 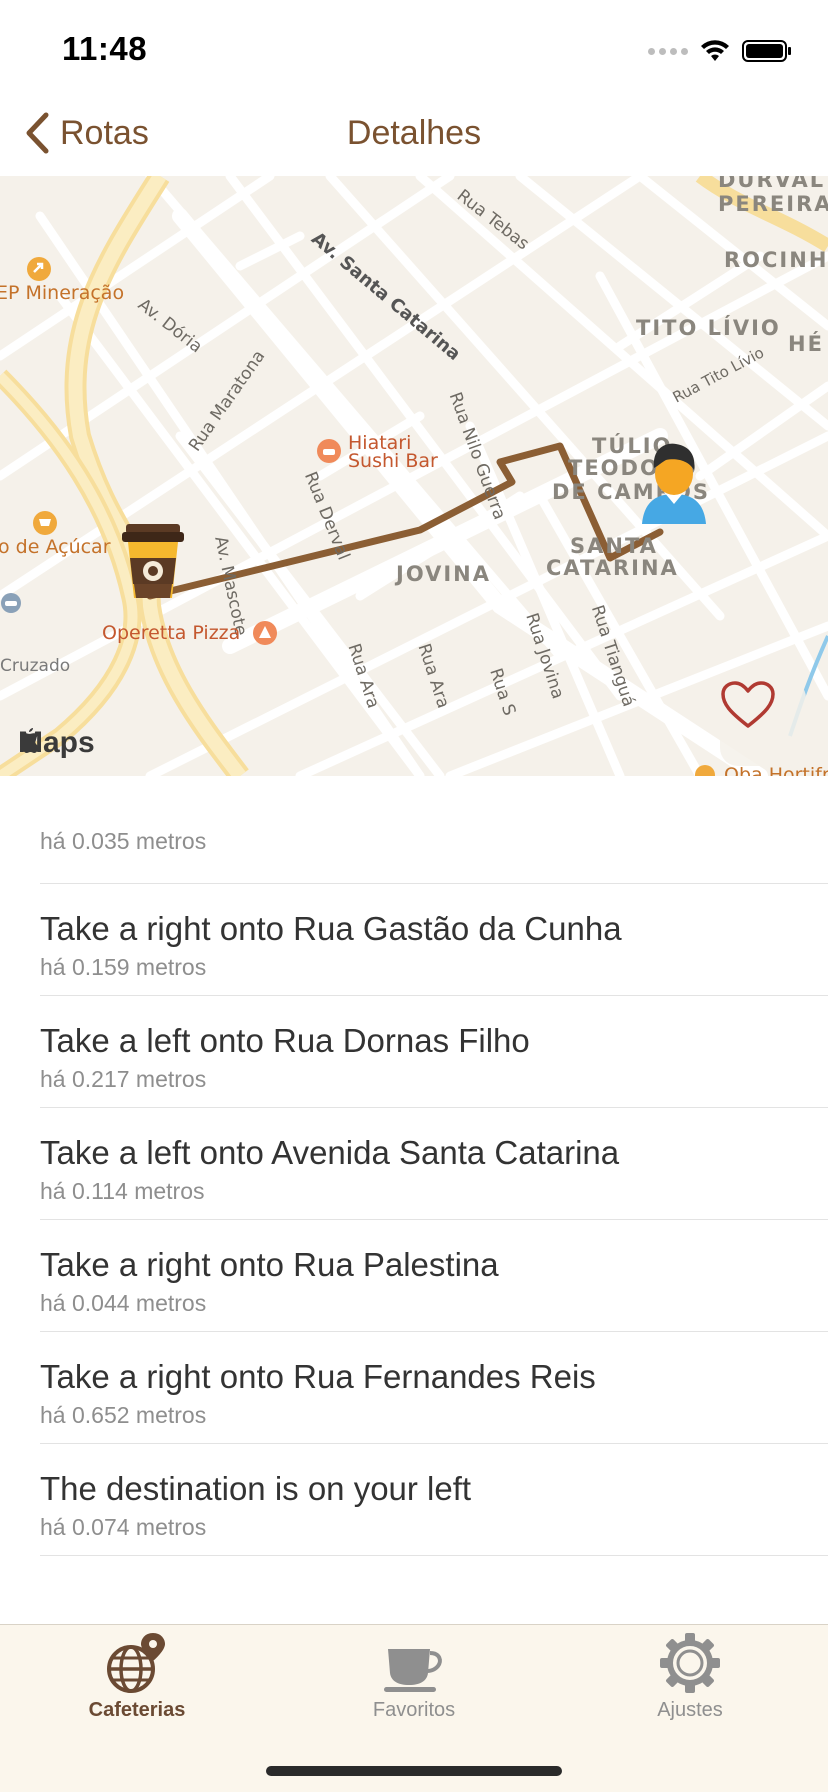 What do you see at coordinates (330, 1152) in the screenshot?
I see `direction-instruction: Take a left onto Avenida Santa Catarina` at bounding box center [330, 1152].